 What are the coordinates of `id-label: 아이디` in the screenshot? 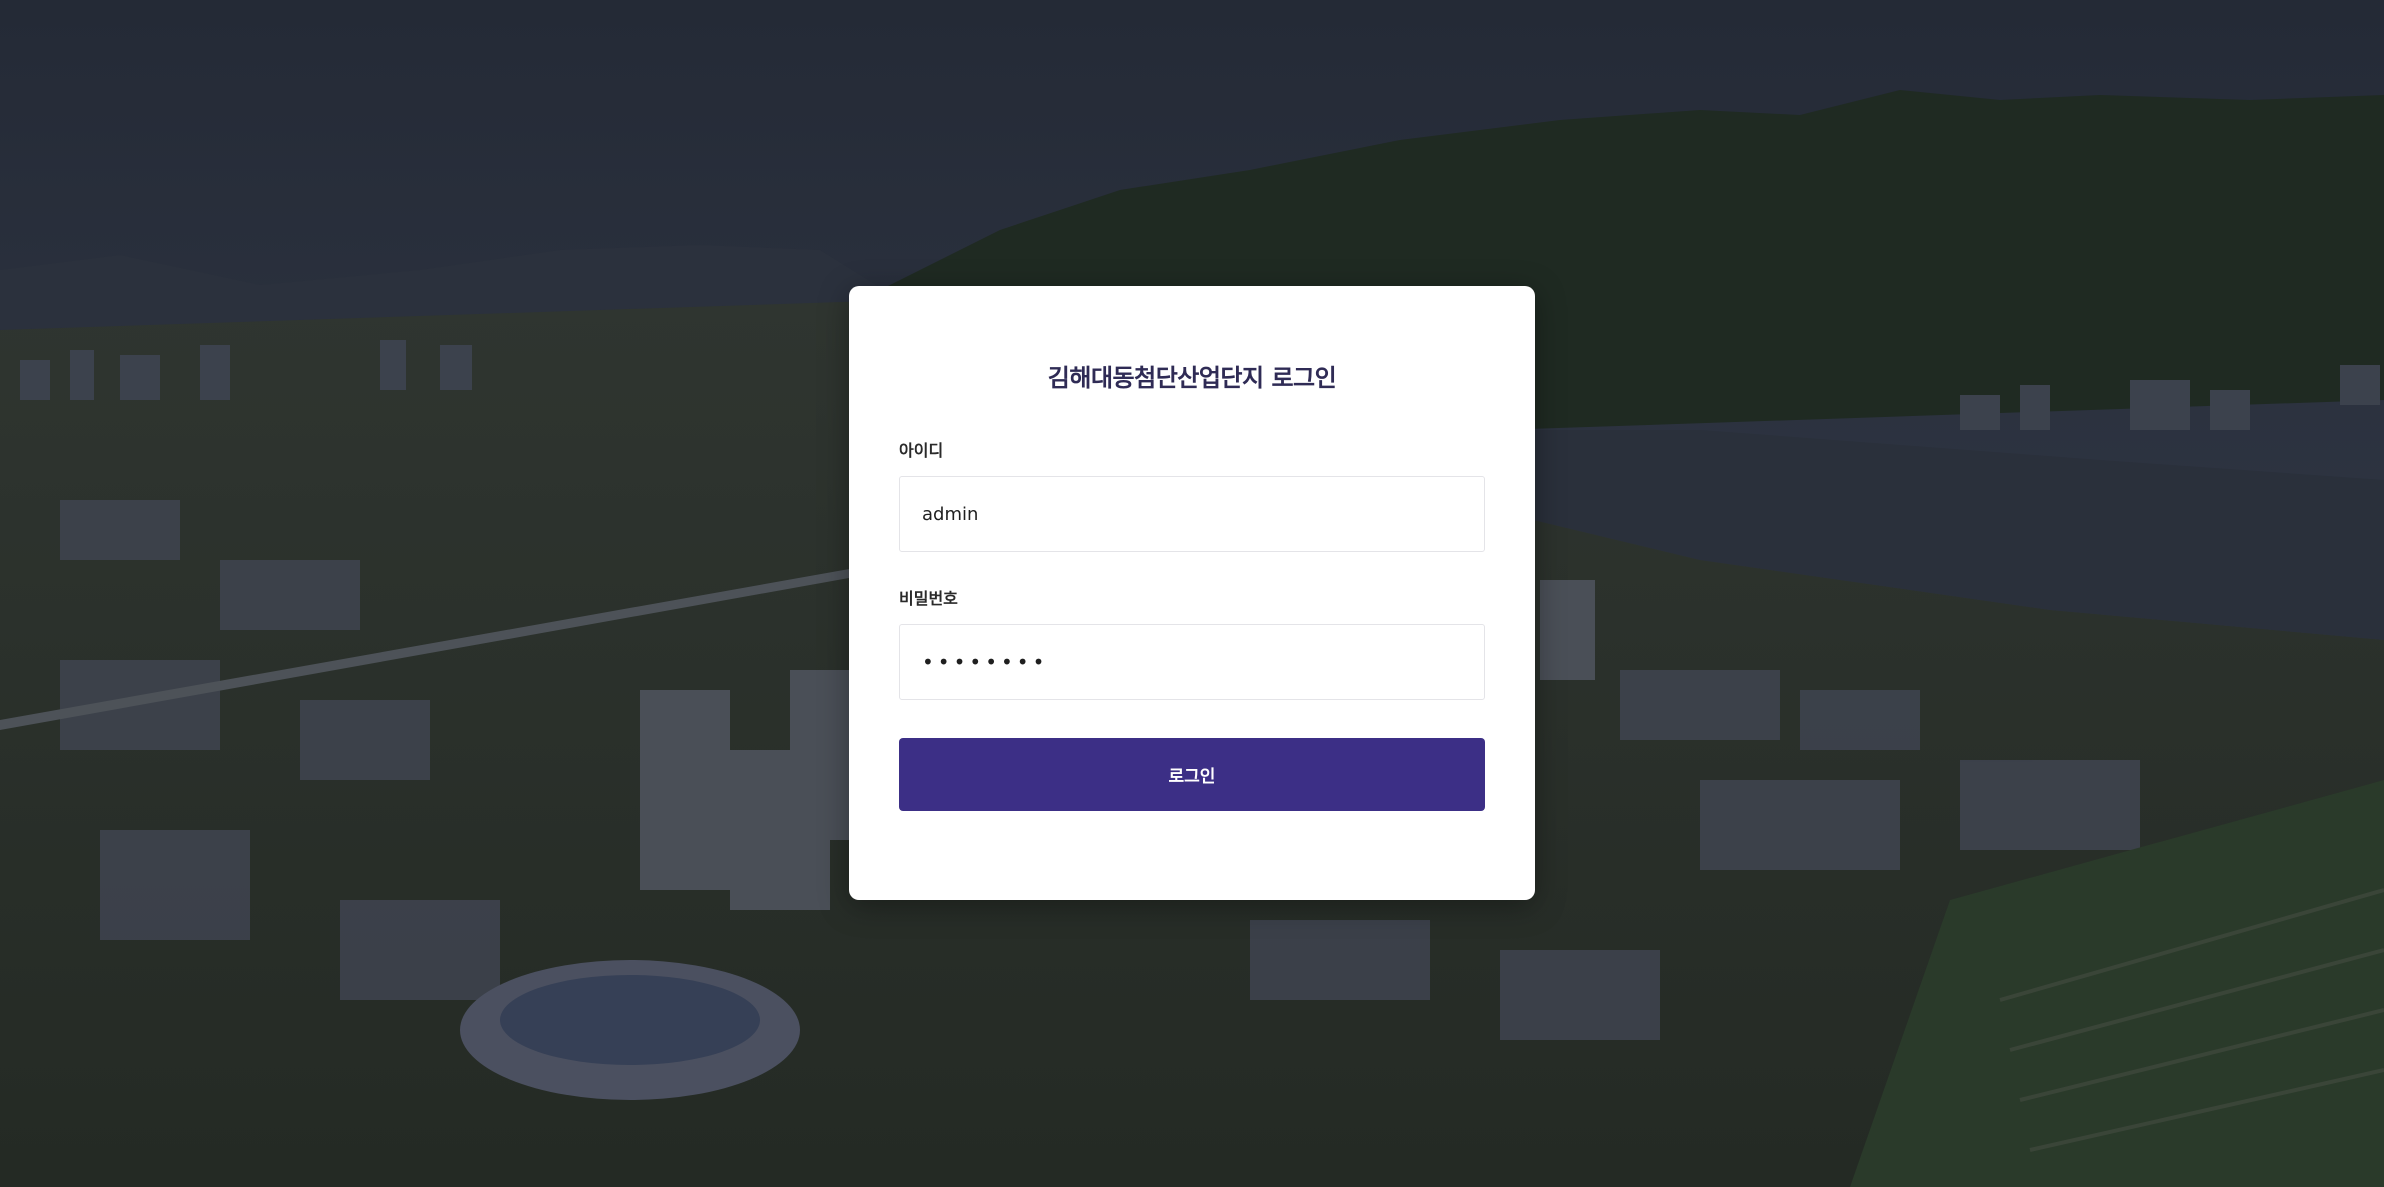 It's located at (921, 450).